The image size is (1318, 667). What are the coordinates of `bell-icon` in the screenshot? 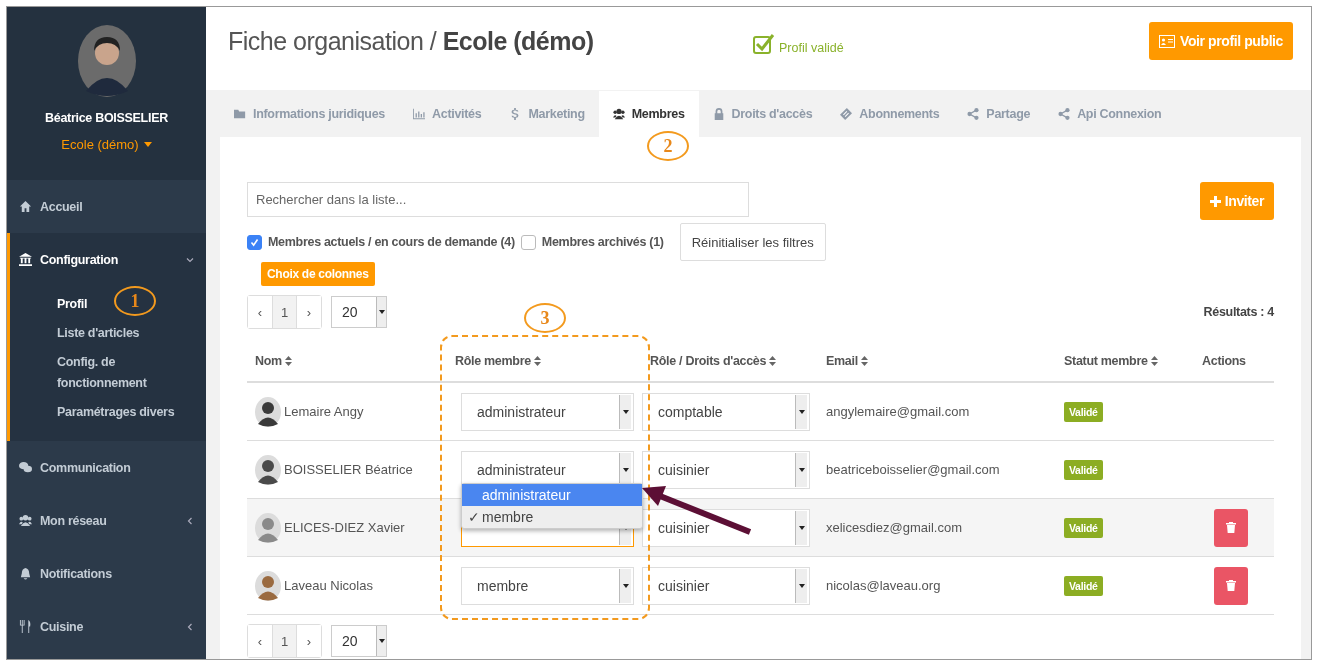 It's located at (25, 573).